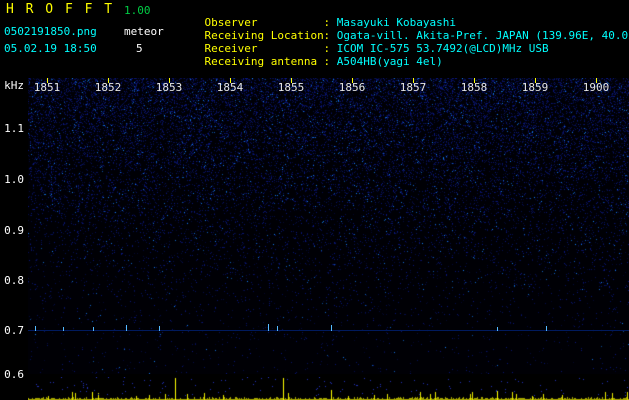 The width and height of the screenshot is (629, 400). Describe the element at coordinates (137, 10) in the screenshot. I see `app-version: 1.00` at that location.